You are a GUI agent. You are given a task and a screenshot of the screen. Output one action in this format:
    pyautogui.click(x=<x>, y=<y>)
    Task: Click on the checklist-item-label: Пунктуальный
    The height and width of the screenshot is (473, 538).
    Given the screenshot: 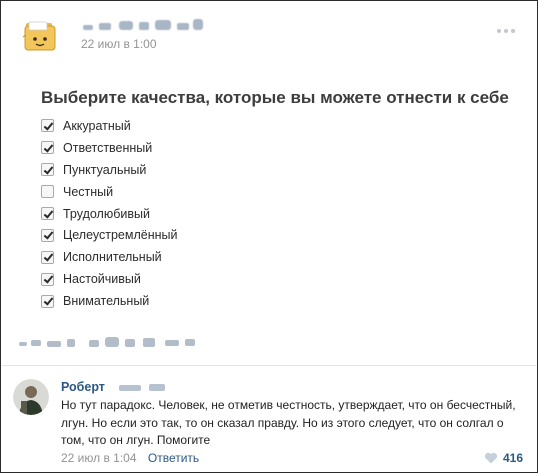 What is the action you would take?
    pyautogui.click(x=105, y=169)
    